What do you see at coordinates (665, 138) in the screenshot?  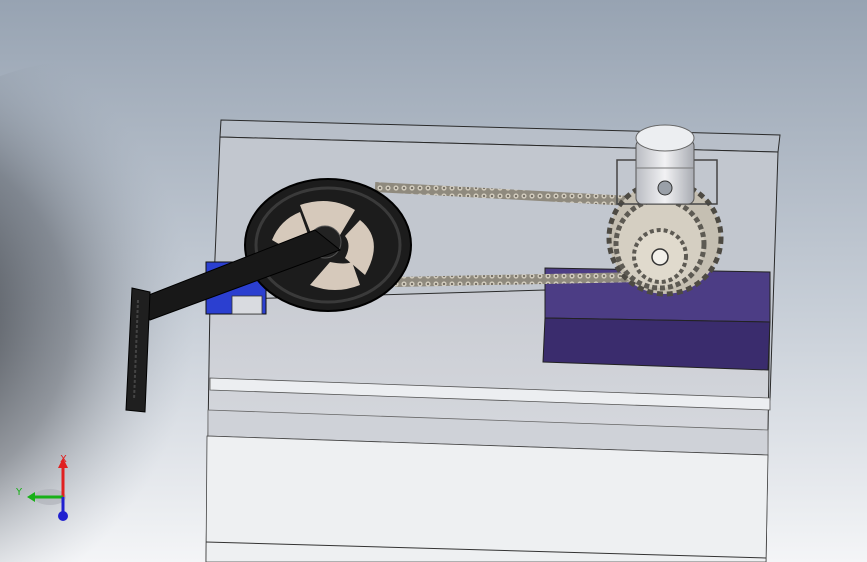 I see `motor-endcap` at bounding box center [665, 138].